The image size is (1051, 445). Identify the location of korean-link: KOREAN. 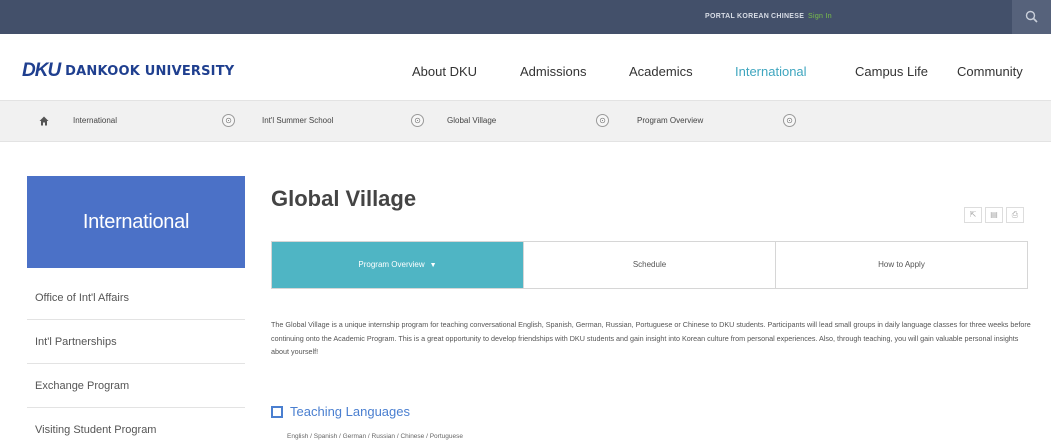
(753, 16).